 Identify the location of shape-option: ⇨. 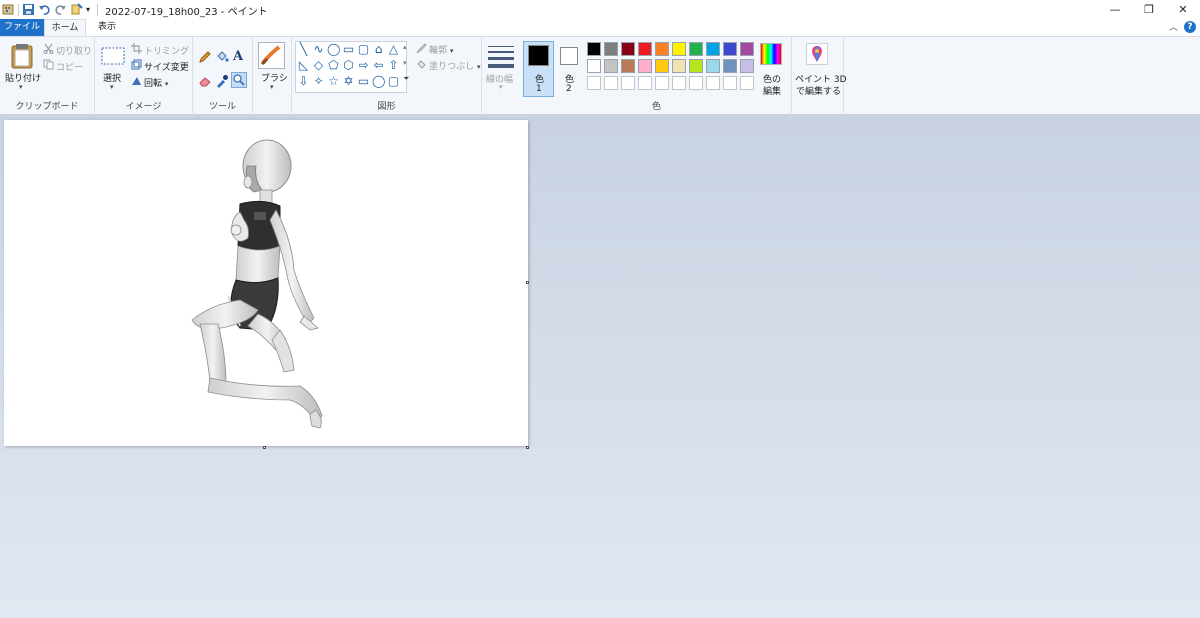
(363, 65).